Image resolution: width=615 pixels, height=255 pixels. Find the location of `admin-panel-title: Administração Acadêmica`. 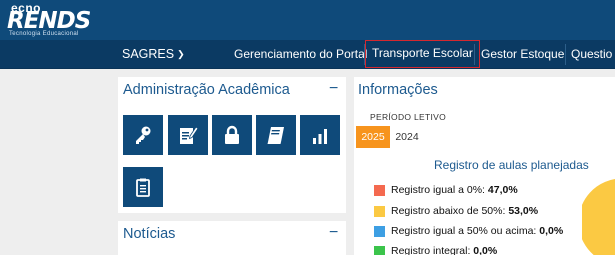

admin-panel-title: Administração Acadêmica is located at coordinates (206, 90).